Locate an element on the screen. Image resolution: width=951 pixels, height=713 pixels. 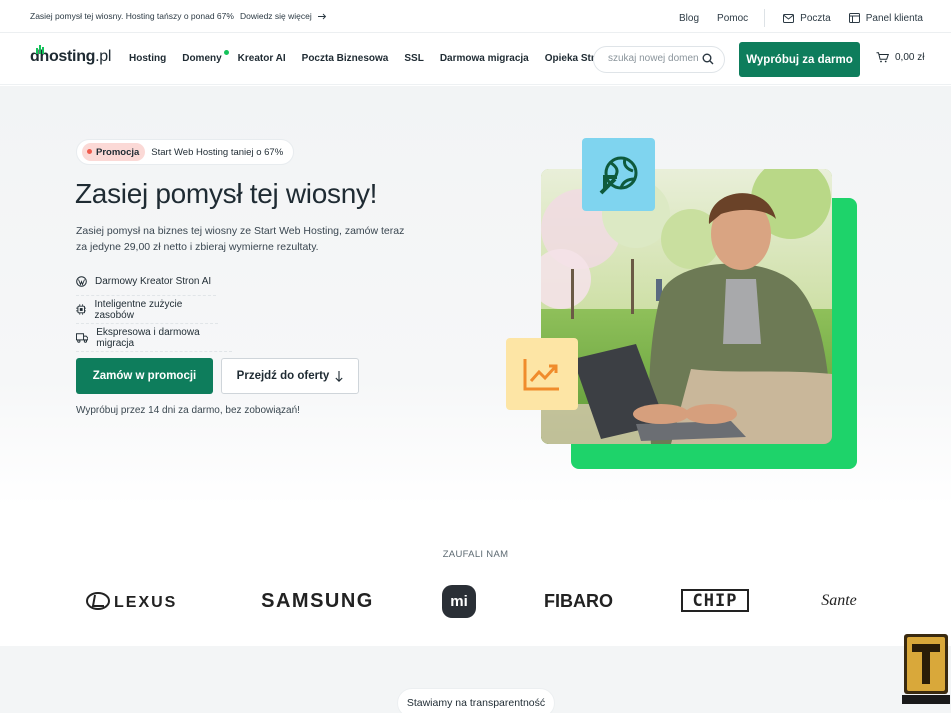
cart: 0,00 zł is located at coordinates (900, 57).